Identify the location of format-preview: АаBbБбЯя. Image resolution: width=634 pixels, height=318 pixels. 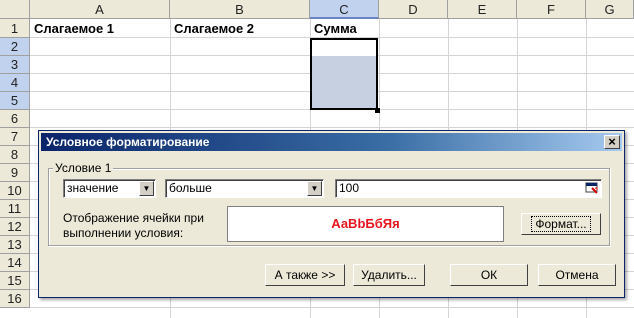
(365, 224).